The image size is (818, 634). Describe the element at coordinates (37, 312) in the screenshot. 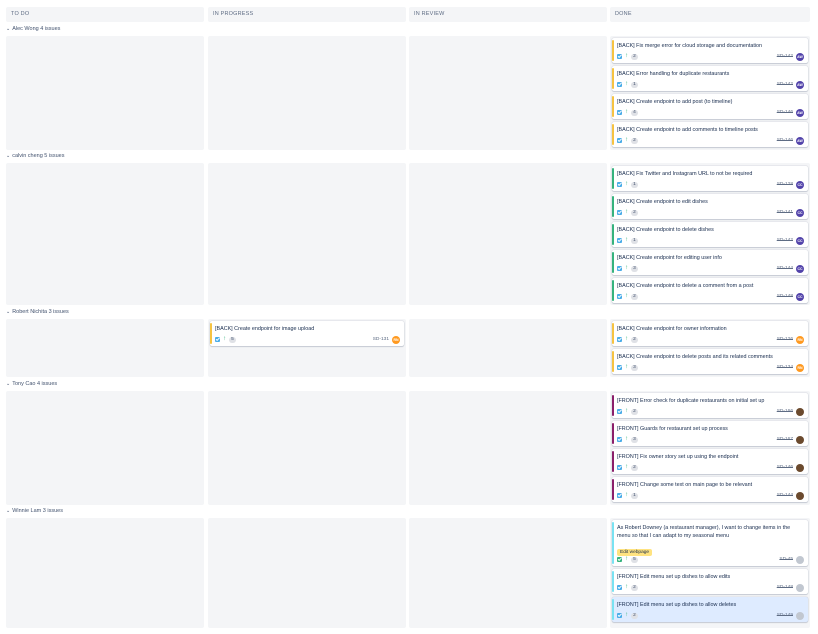

I see `swimlane-header: ⌄ Robert Nichita 3 issues` at that location.